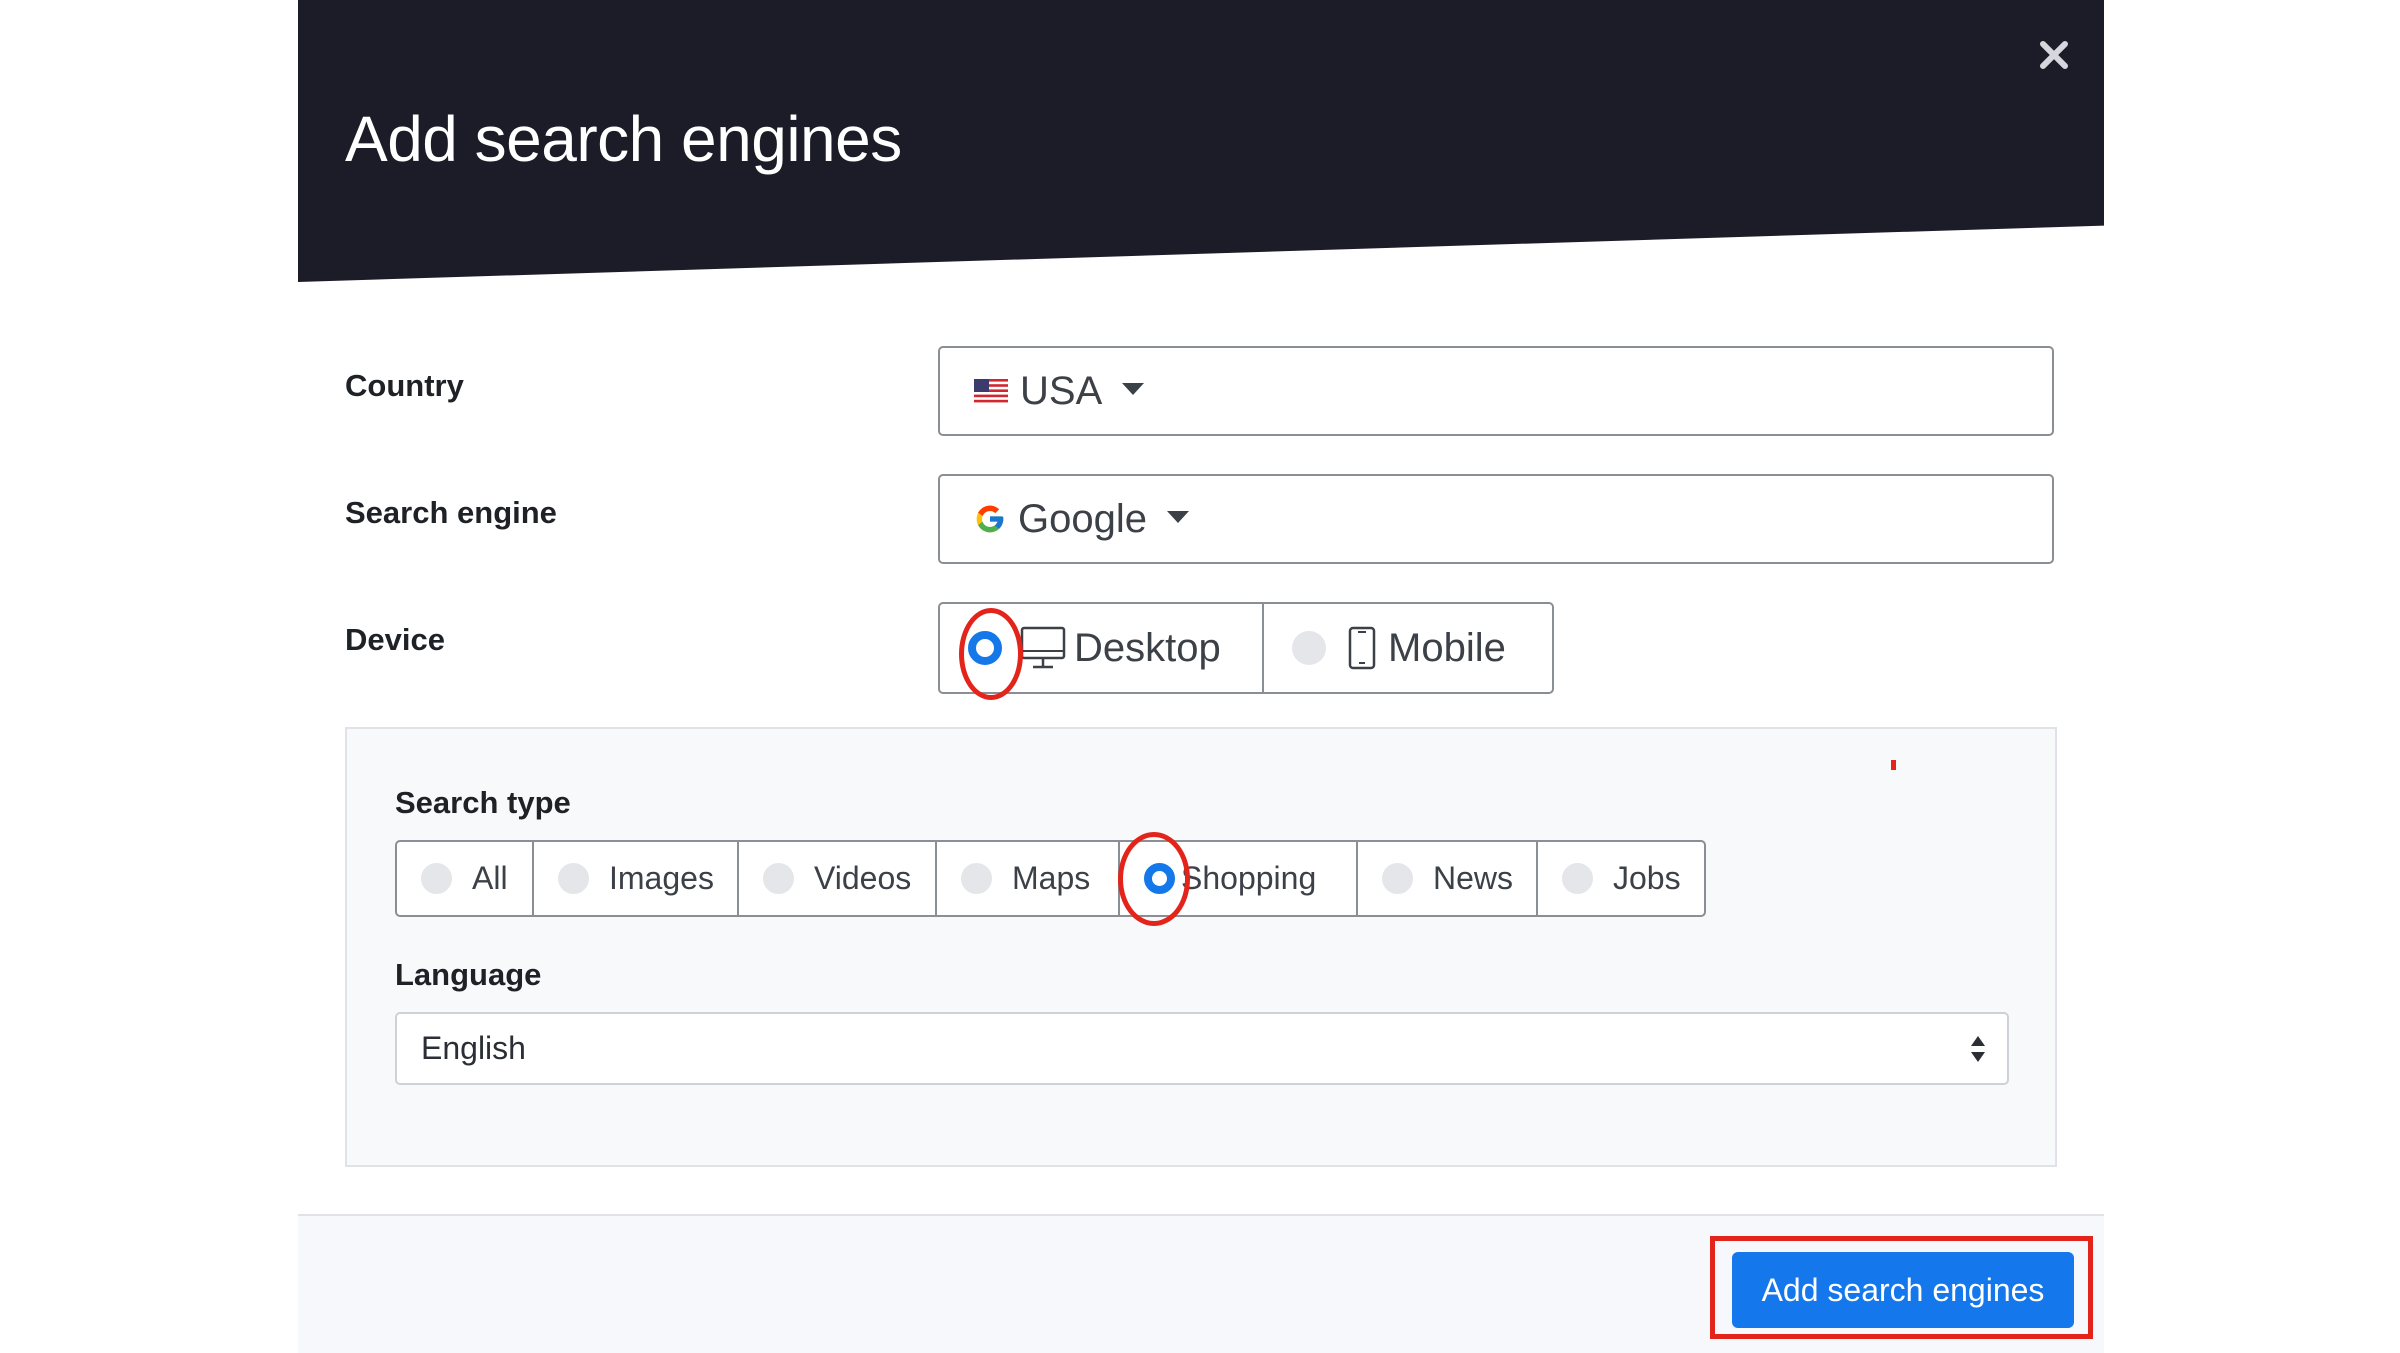 This screenshot has width=2400, height=1353. Describe the element at coordinates (436, 878) in the screenshot. I see `all-radio` at that location.